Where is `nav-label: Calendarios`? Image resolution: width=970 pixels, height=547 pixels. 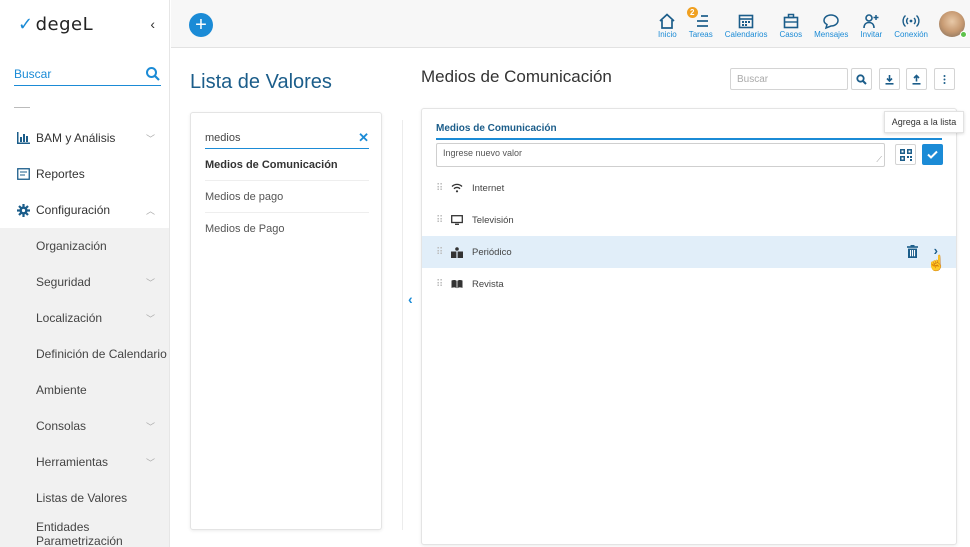 nav-label: Calendarios is located at coordinates (746, 34).